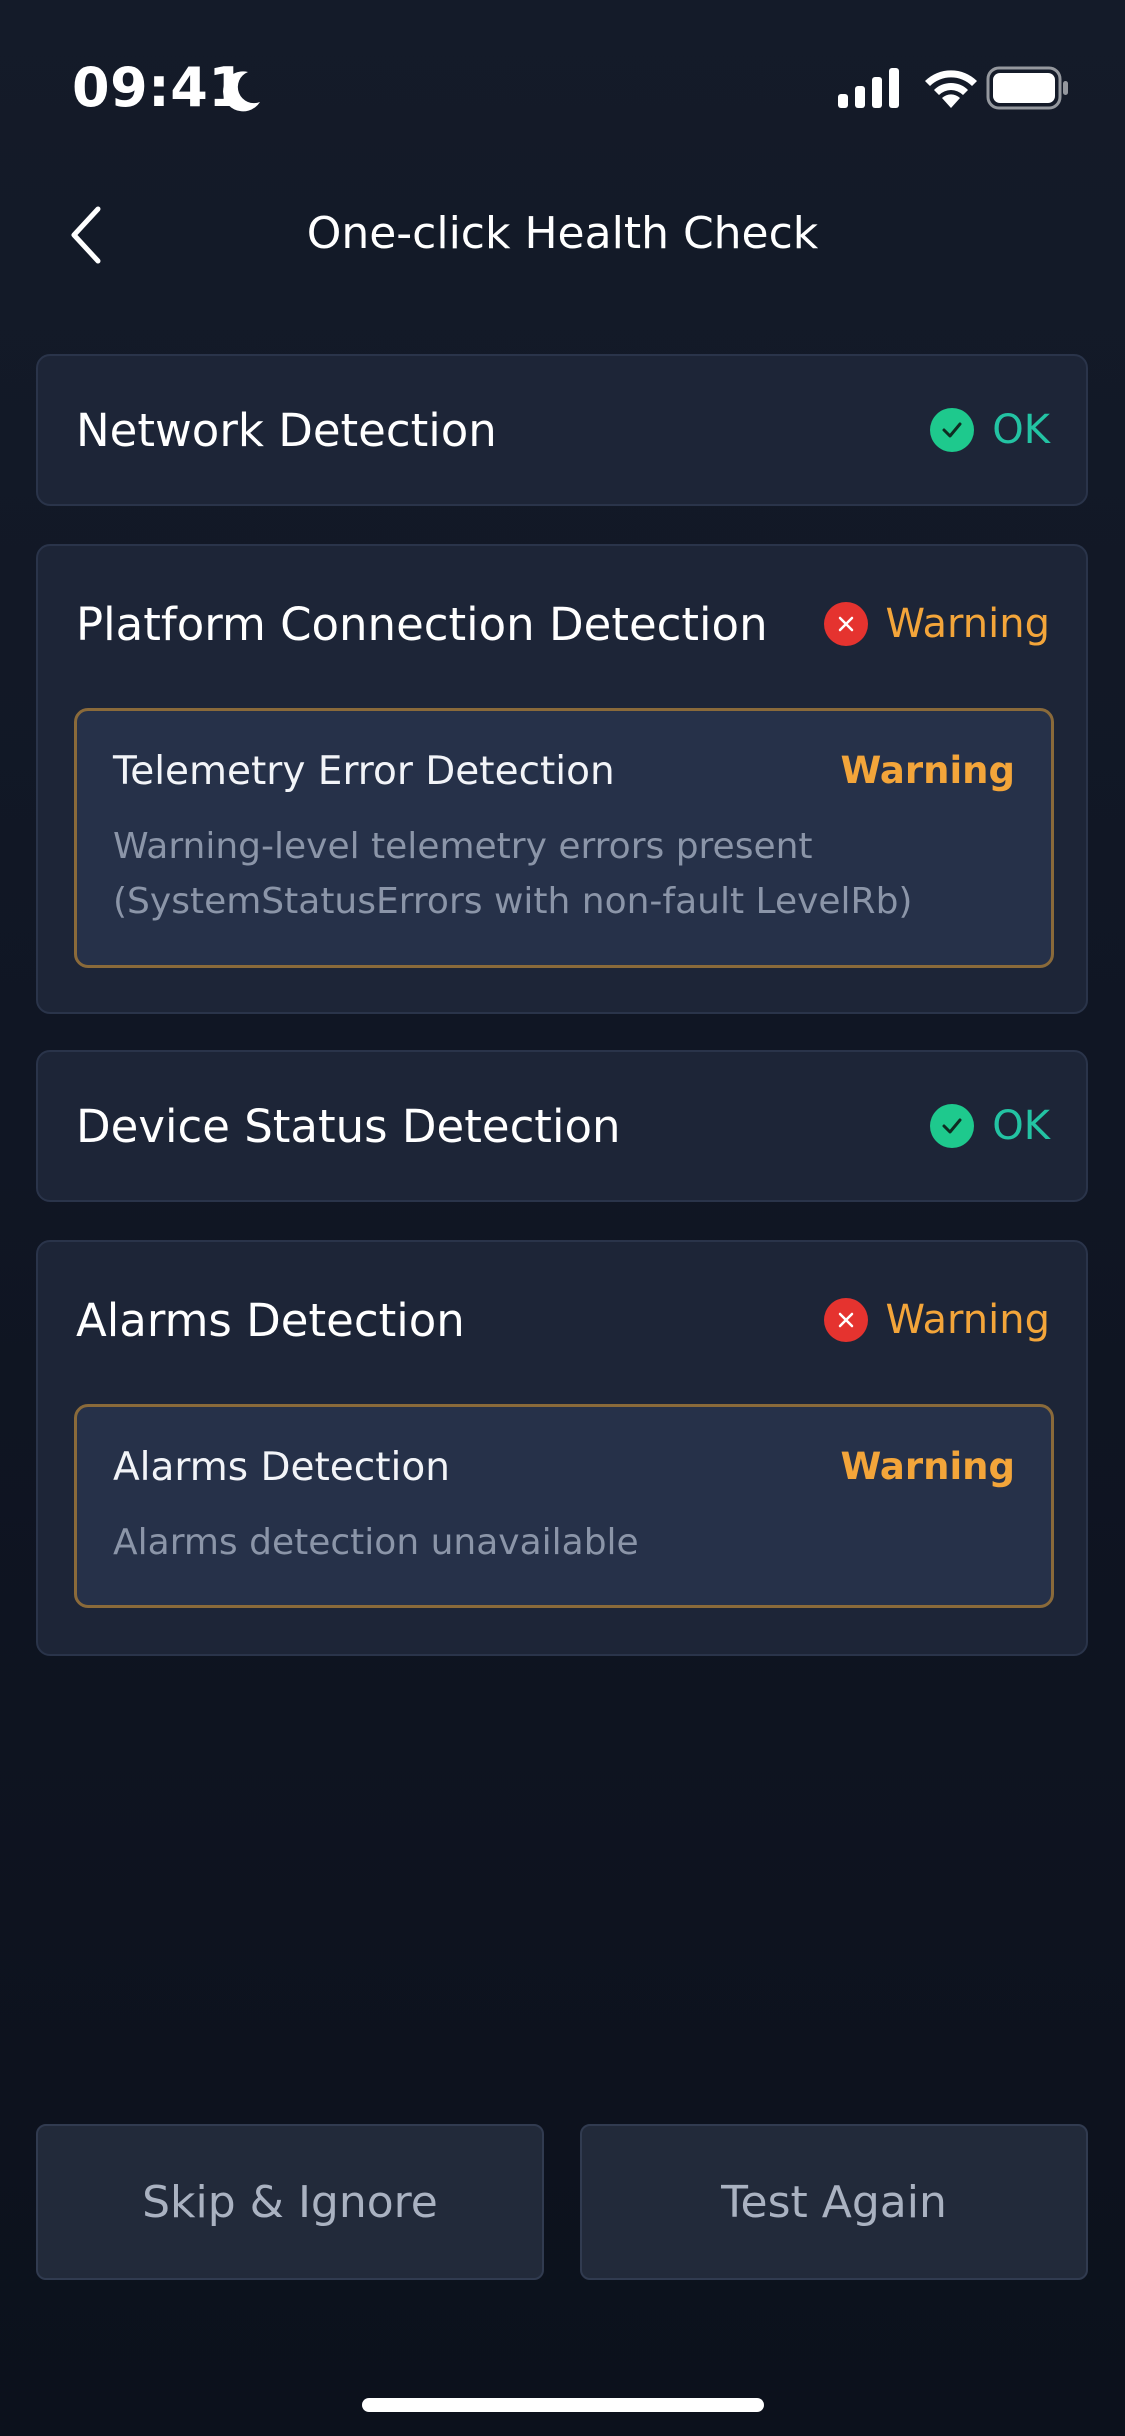 Image resolution: width=1125 pixels, height=2436 pixels. Describe the element at coordinates (1027, 88) in the screenshot. I see `battery-icon` at that location.